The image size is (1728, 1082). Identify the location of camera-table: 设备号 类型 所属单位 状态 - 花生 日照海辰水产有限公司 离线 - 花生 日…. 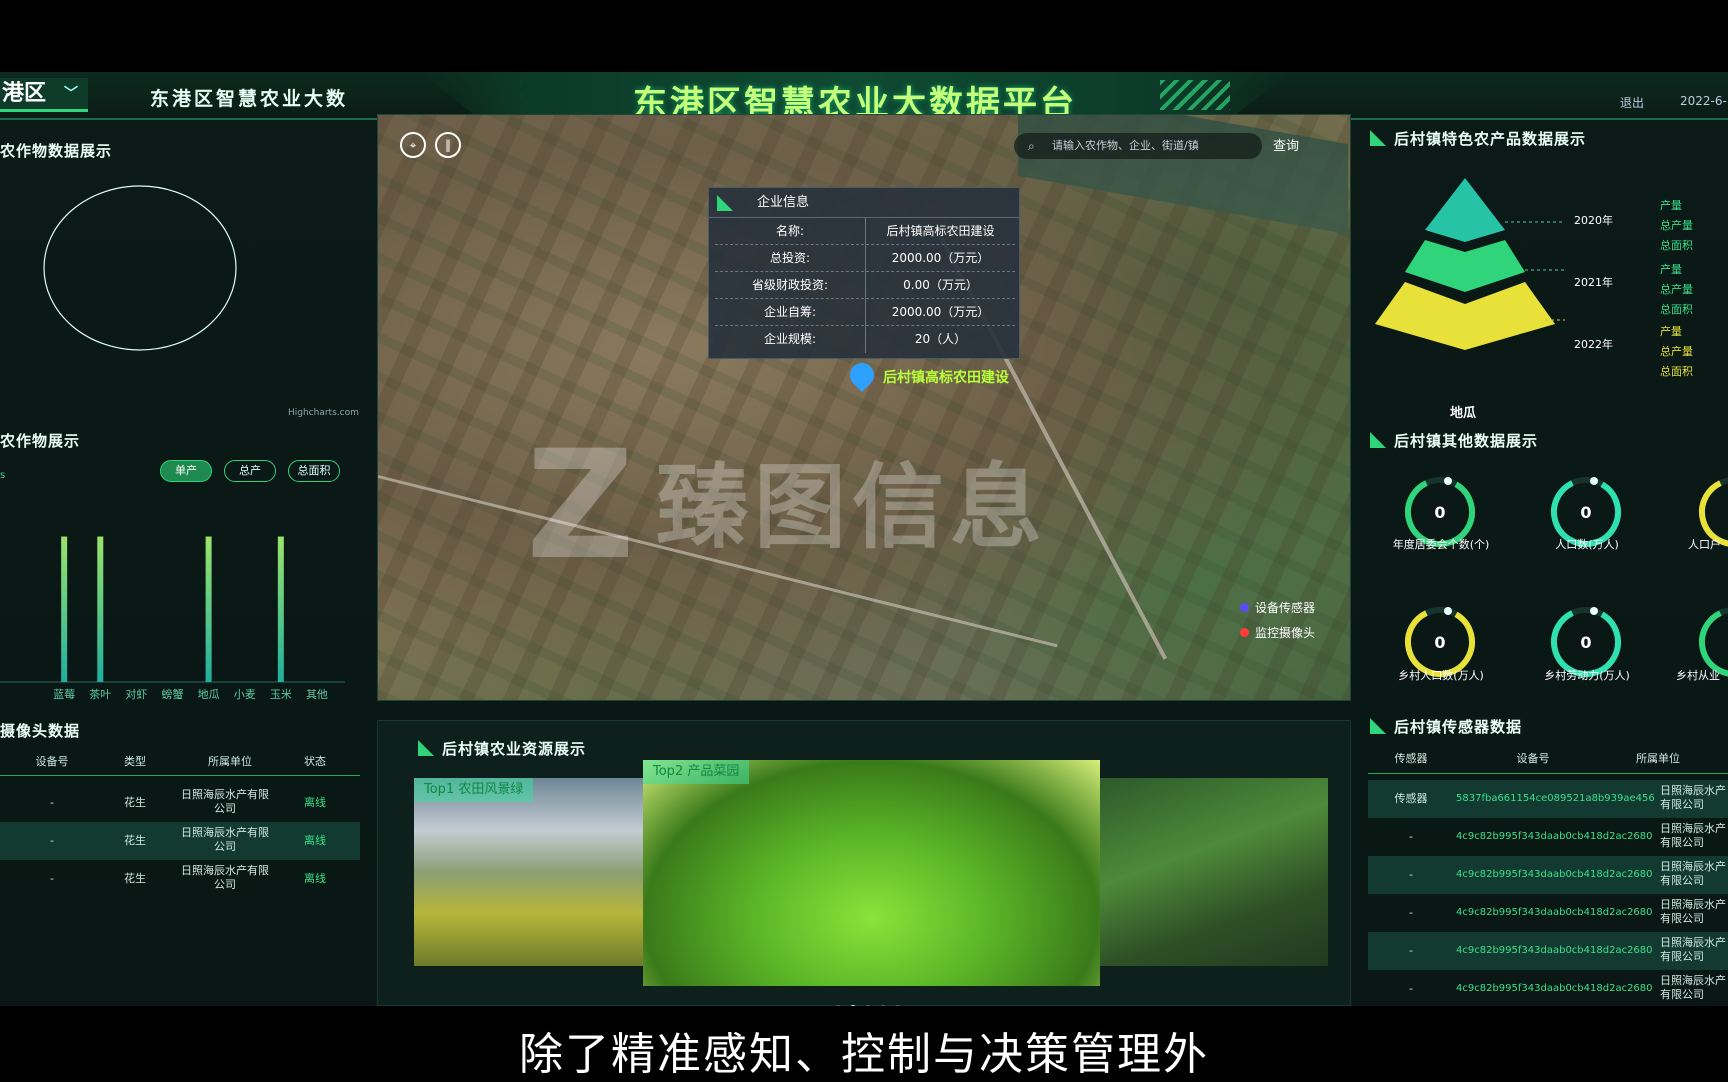
(180, 853).